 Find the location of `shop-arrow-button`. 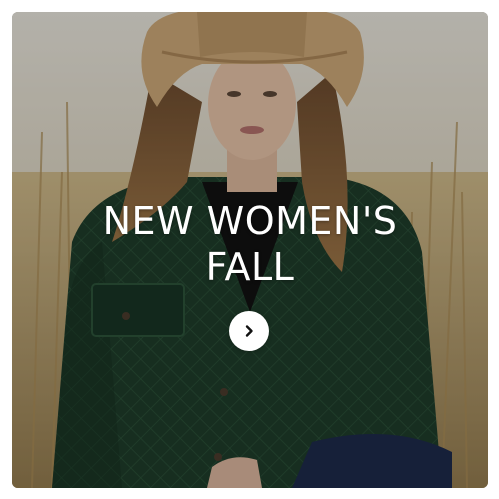

shop-arrow-button is located at coordinates (249, 331).